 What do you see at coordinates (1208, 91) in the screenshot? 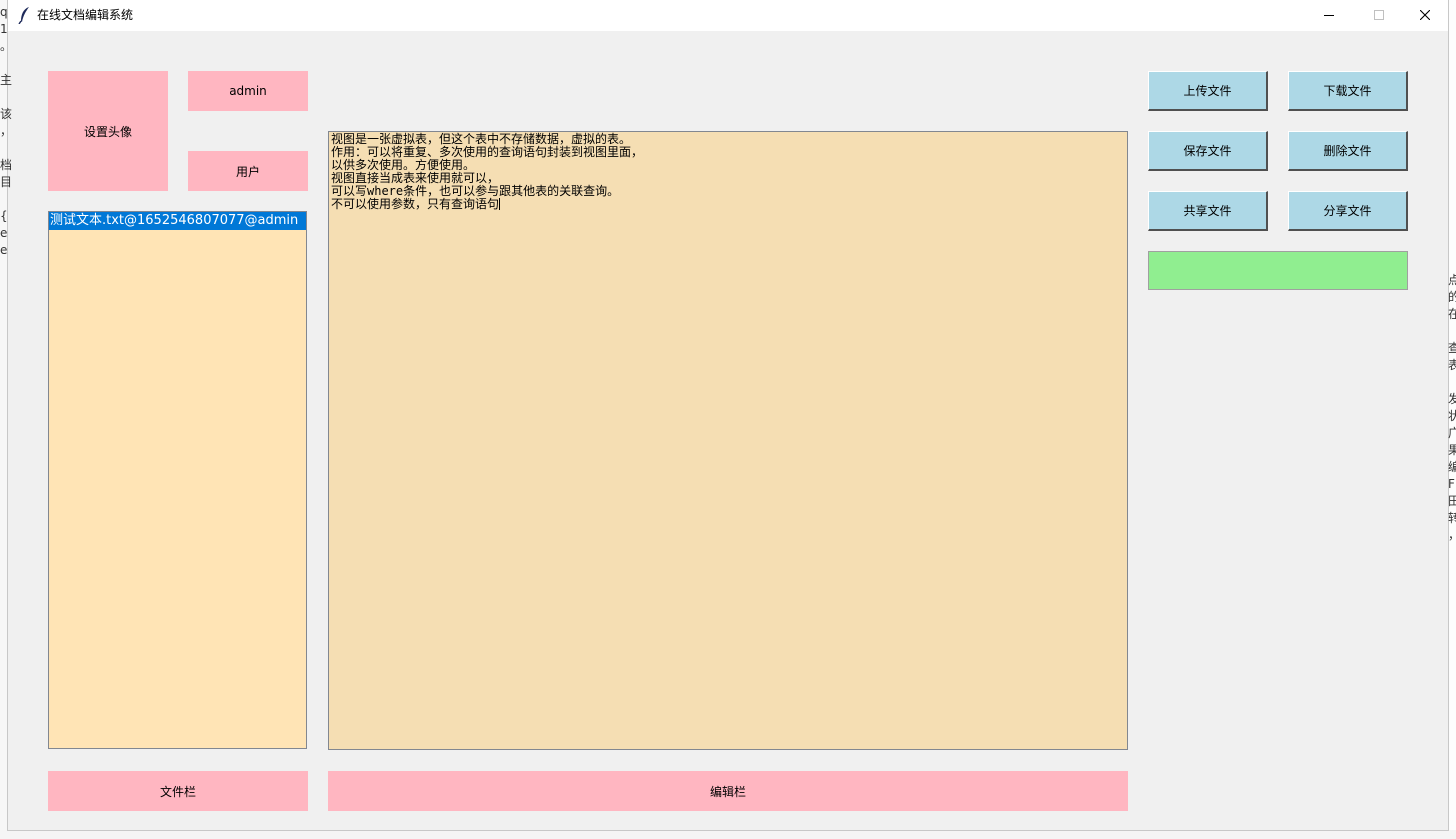
I see `upload-file-button: 上传文件` at bounding box center [1208, 91].